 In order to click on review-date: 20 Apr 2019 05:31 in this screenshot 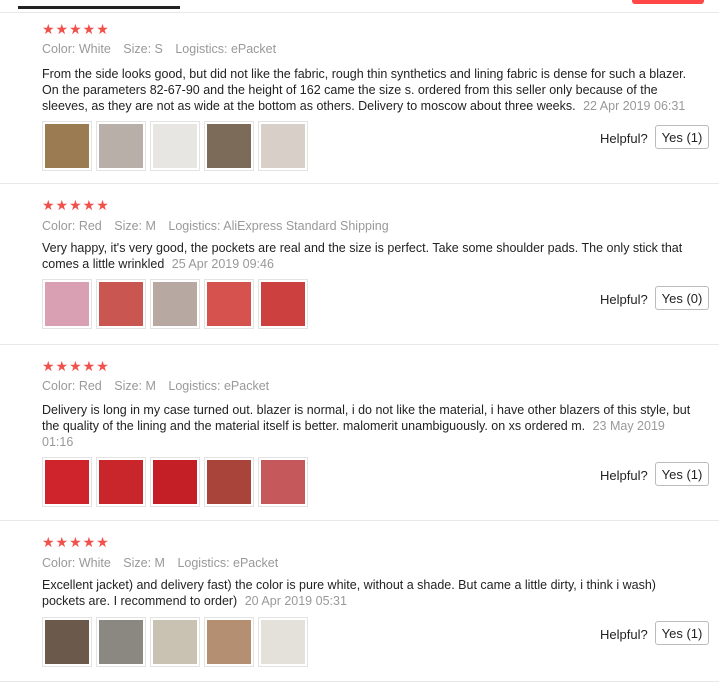, I will do `click(295, 601)`.